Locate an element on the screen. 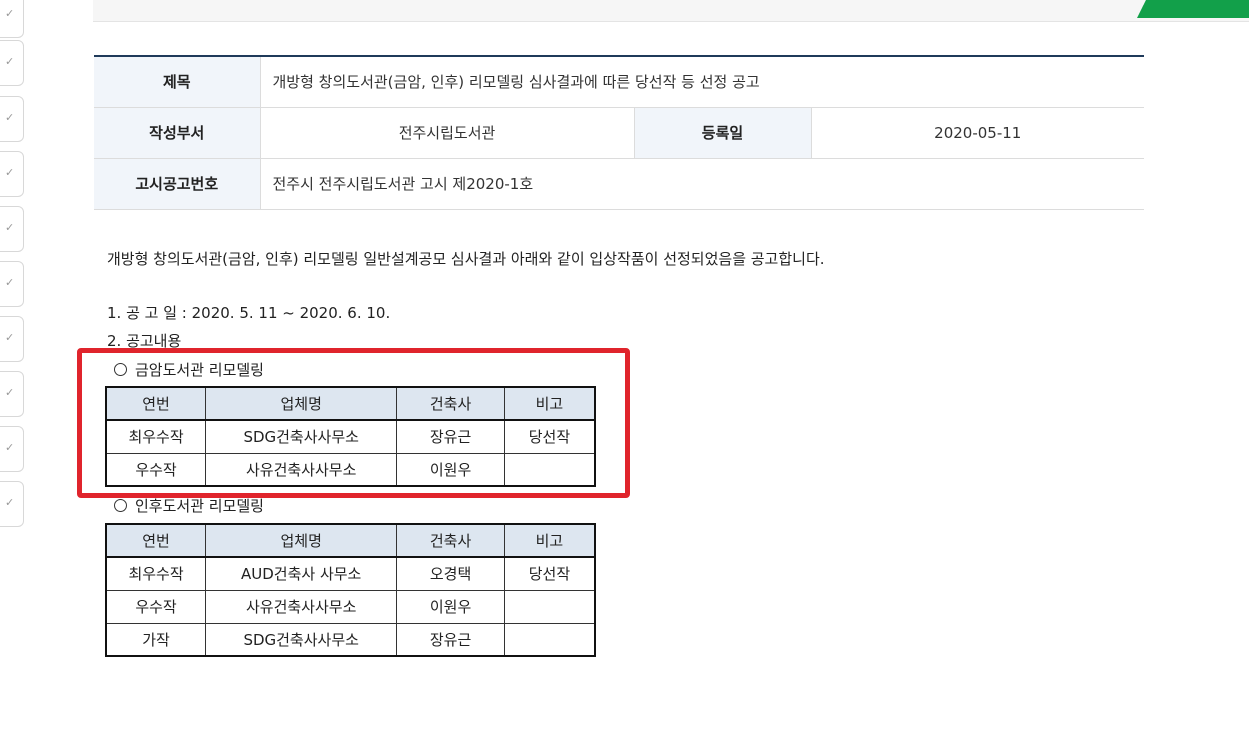 The height and width of the screenshot is (740, 1249). table-row: 최우수작 SDG건축사사무소 장유근 당선작 is located at coordinates (350, 436).